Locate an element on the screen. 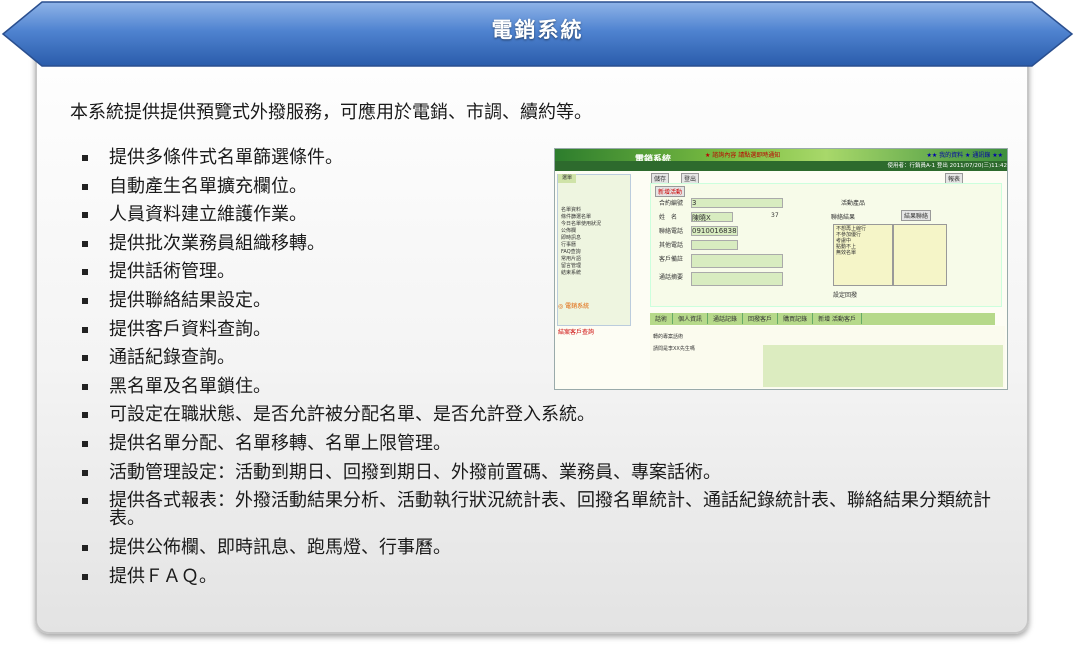 This screenshot has width=1075, height=670. screenshot-orange-logo: ◎ 電銷系統 is located at coordinates (574, 306).